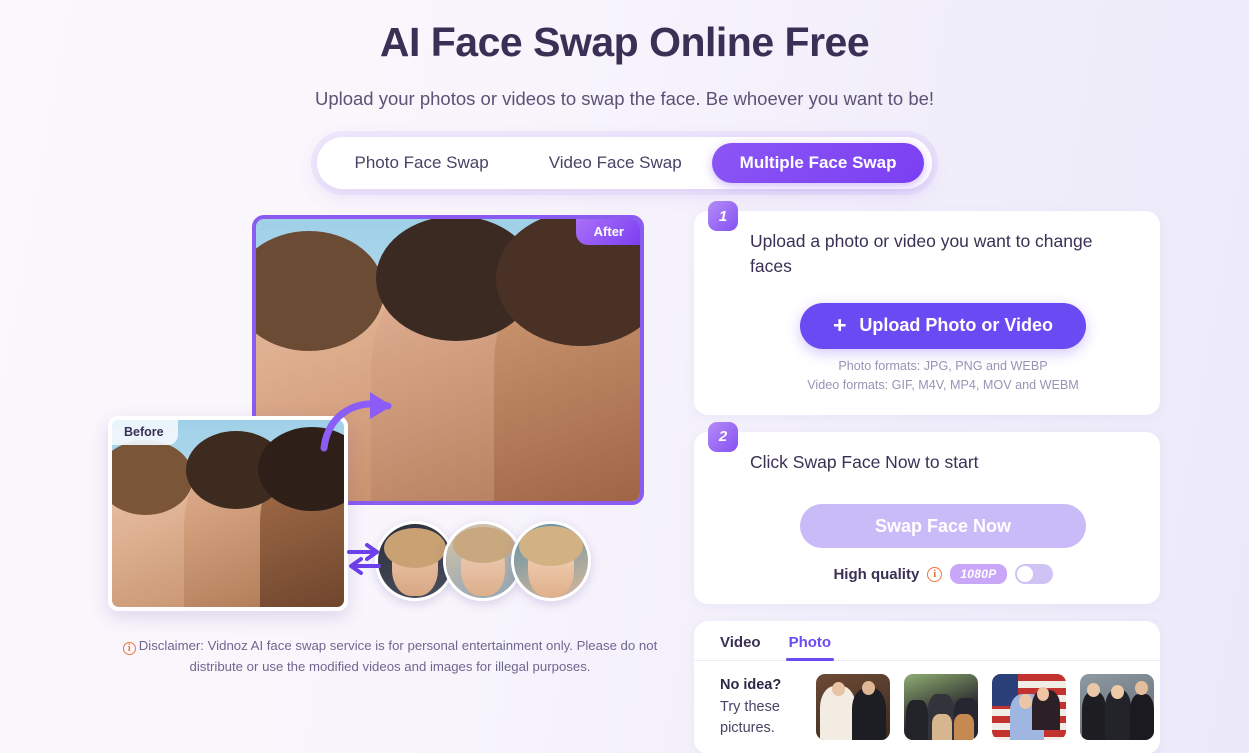 This screenshot has height=753, width=1249. Describe the element at coordinates (809, 648) in the screenshot. I see `gallery-tab-photo: Photo` at that location.